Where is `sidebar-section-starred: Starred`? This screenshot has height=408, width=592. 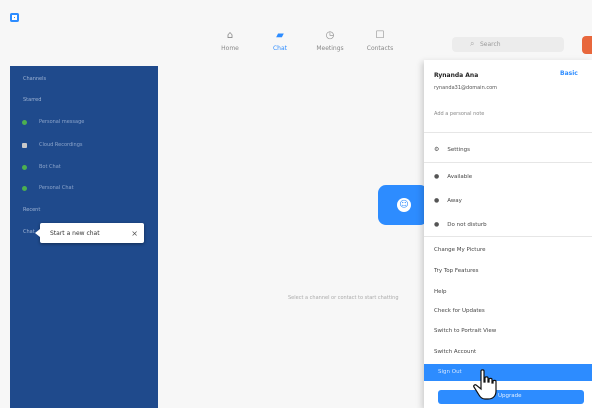
sidebar-section-starred: Starred is located at coordinates (32, 100).